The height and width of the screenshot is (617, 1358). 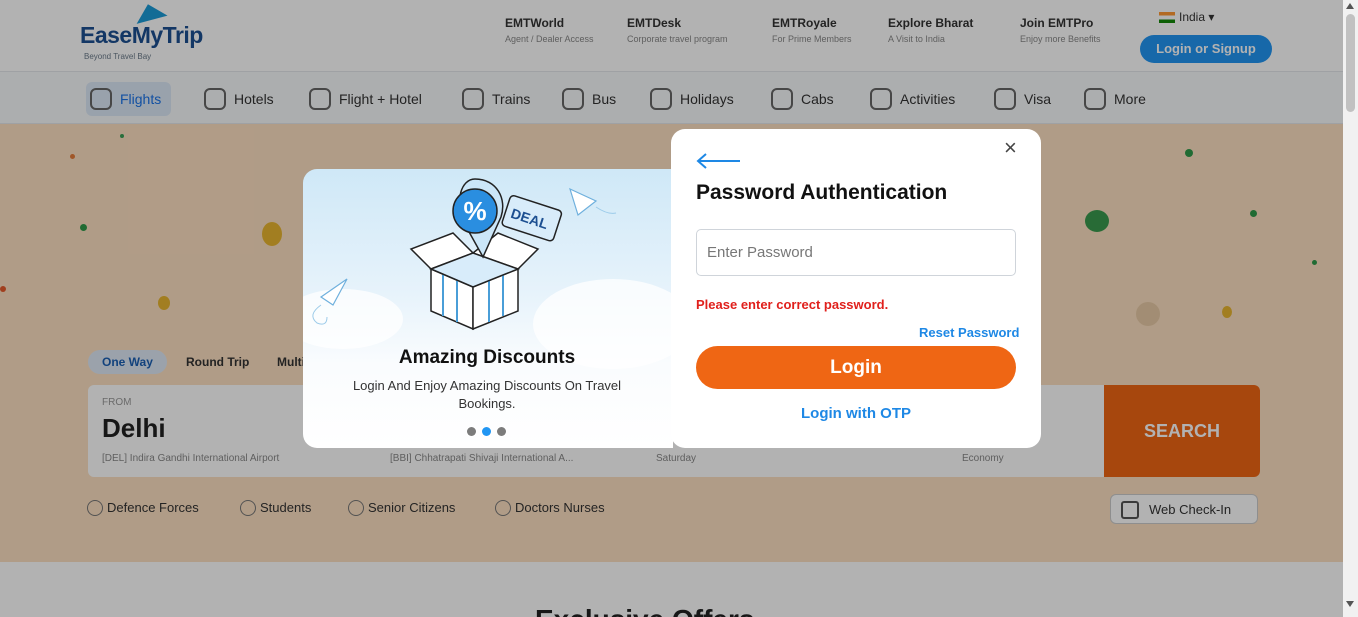 I want to click on scrollbar-thumb, so click(x=1350, y=63).